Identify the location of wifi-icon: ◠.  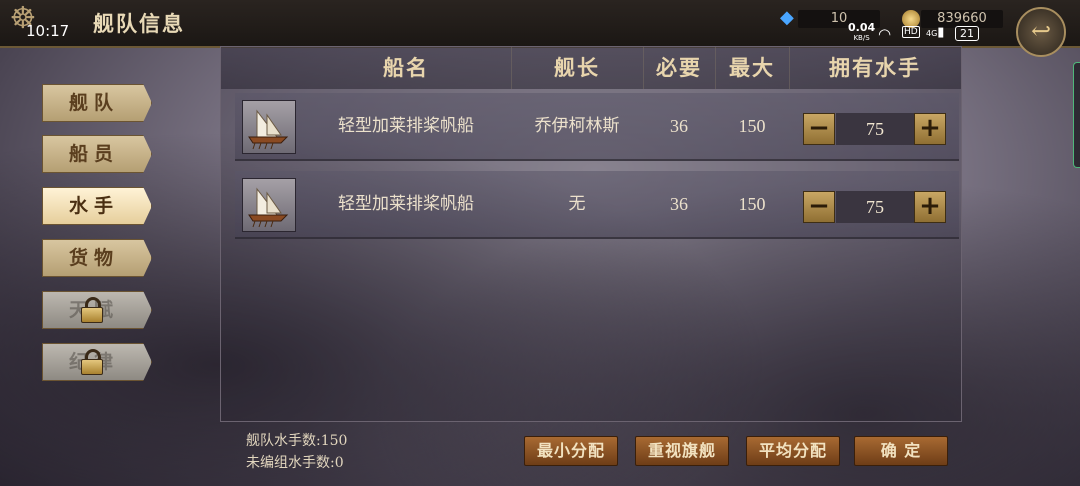
(885, 34).